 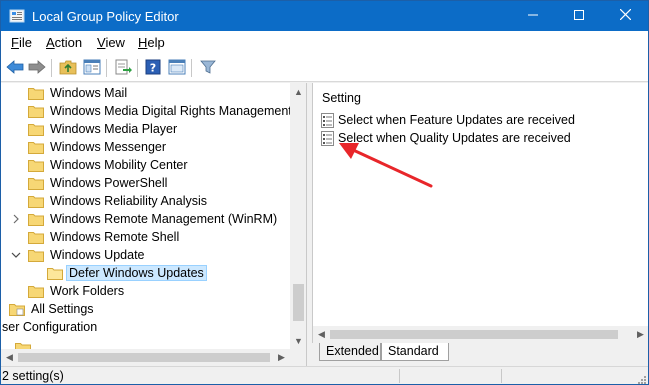 I want to click on export-list-button, so click(x=123, y=68).